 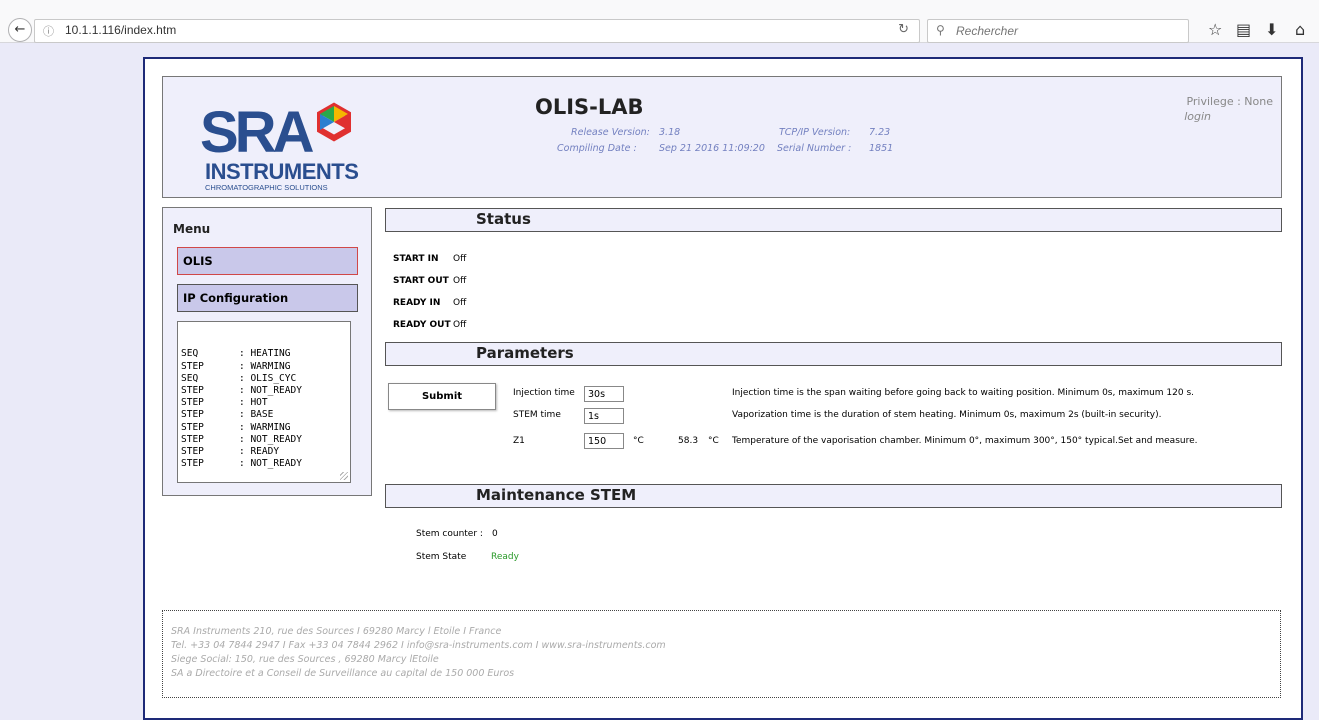 I want to click on log-line: STEP: BASE, so click(x=265, y=415).